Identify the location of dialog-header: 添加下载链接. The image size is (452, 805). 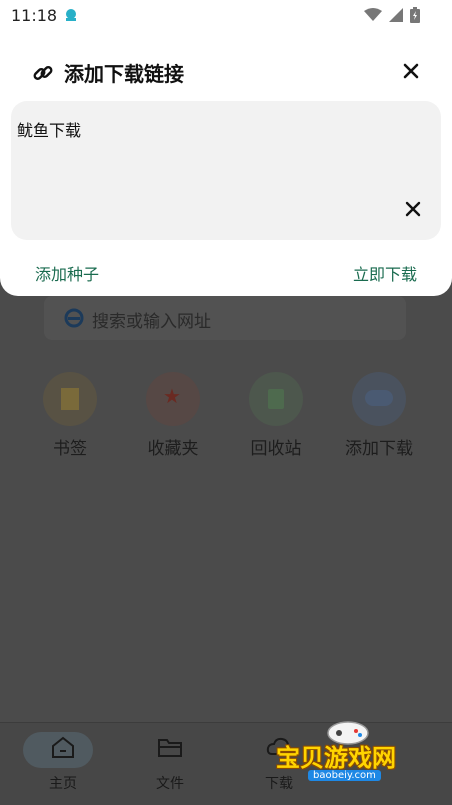
(108, 72).